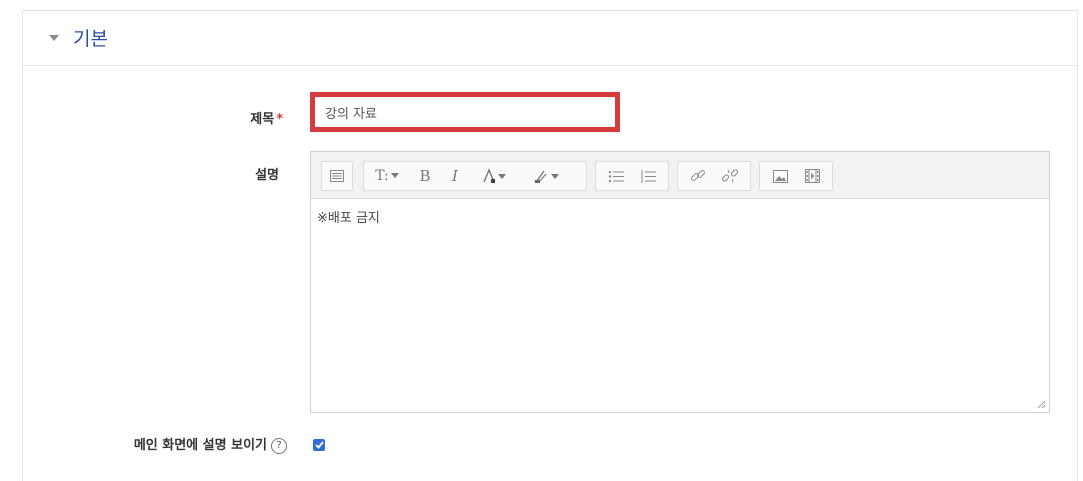 This screenshot has height=481, width=1083. I want to click on title-input-highlight, so click(465, 112).